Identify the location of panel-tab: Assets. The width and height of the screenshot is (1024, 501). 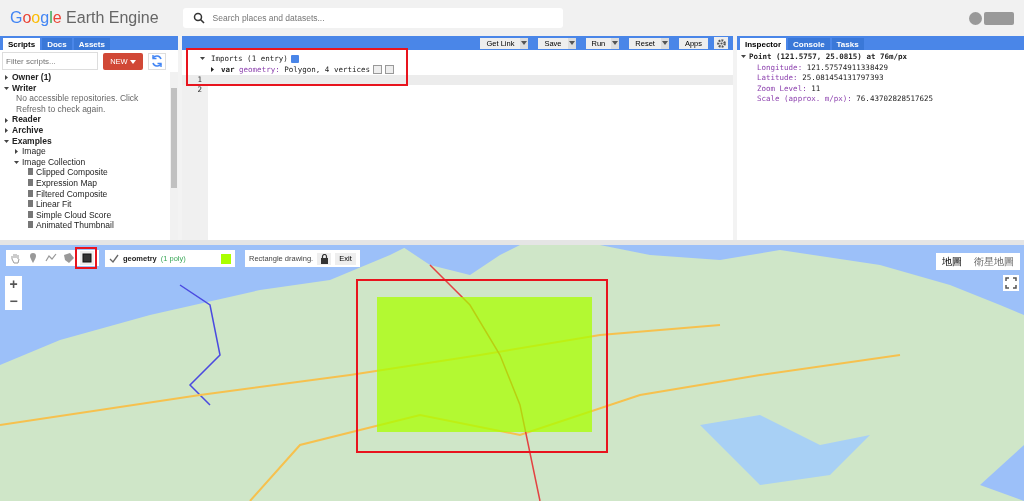
(91, 44).